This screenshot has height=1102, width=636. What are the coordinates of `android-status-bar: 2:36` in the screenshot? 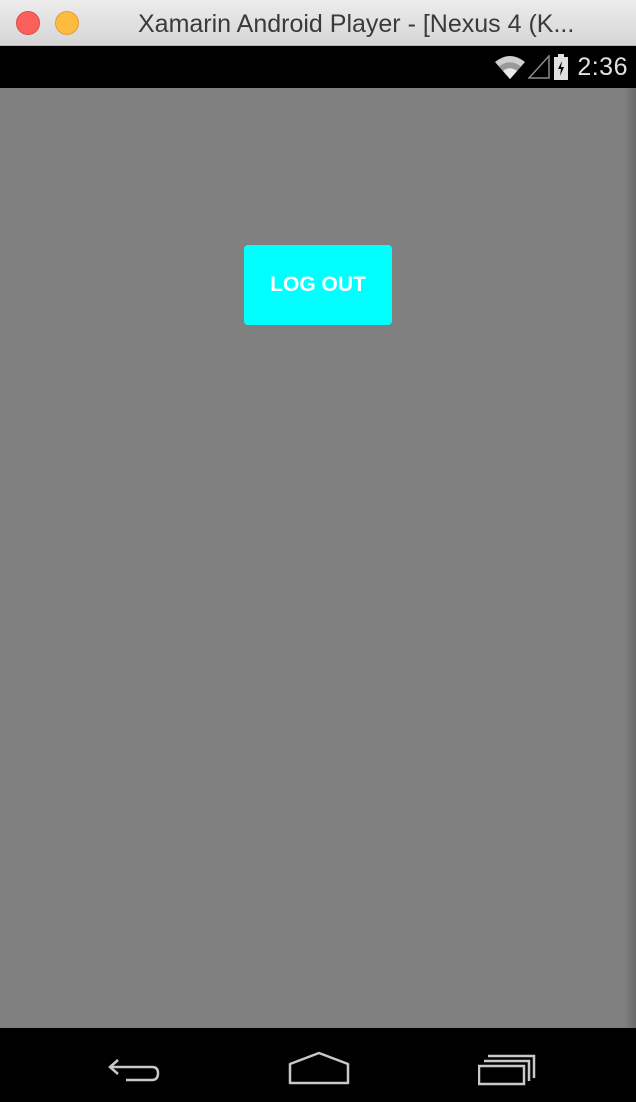 It's located at (318, 67).